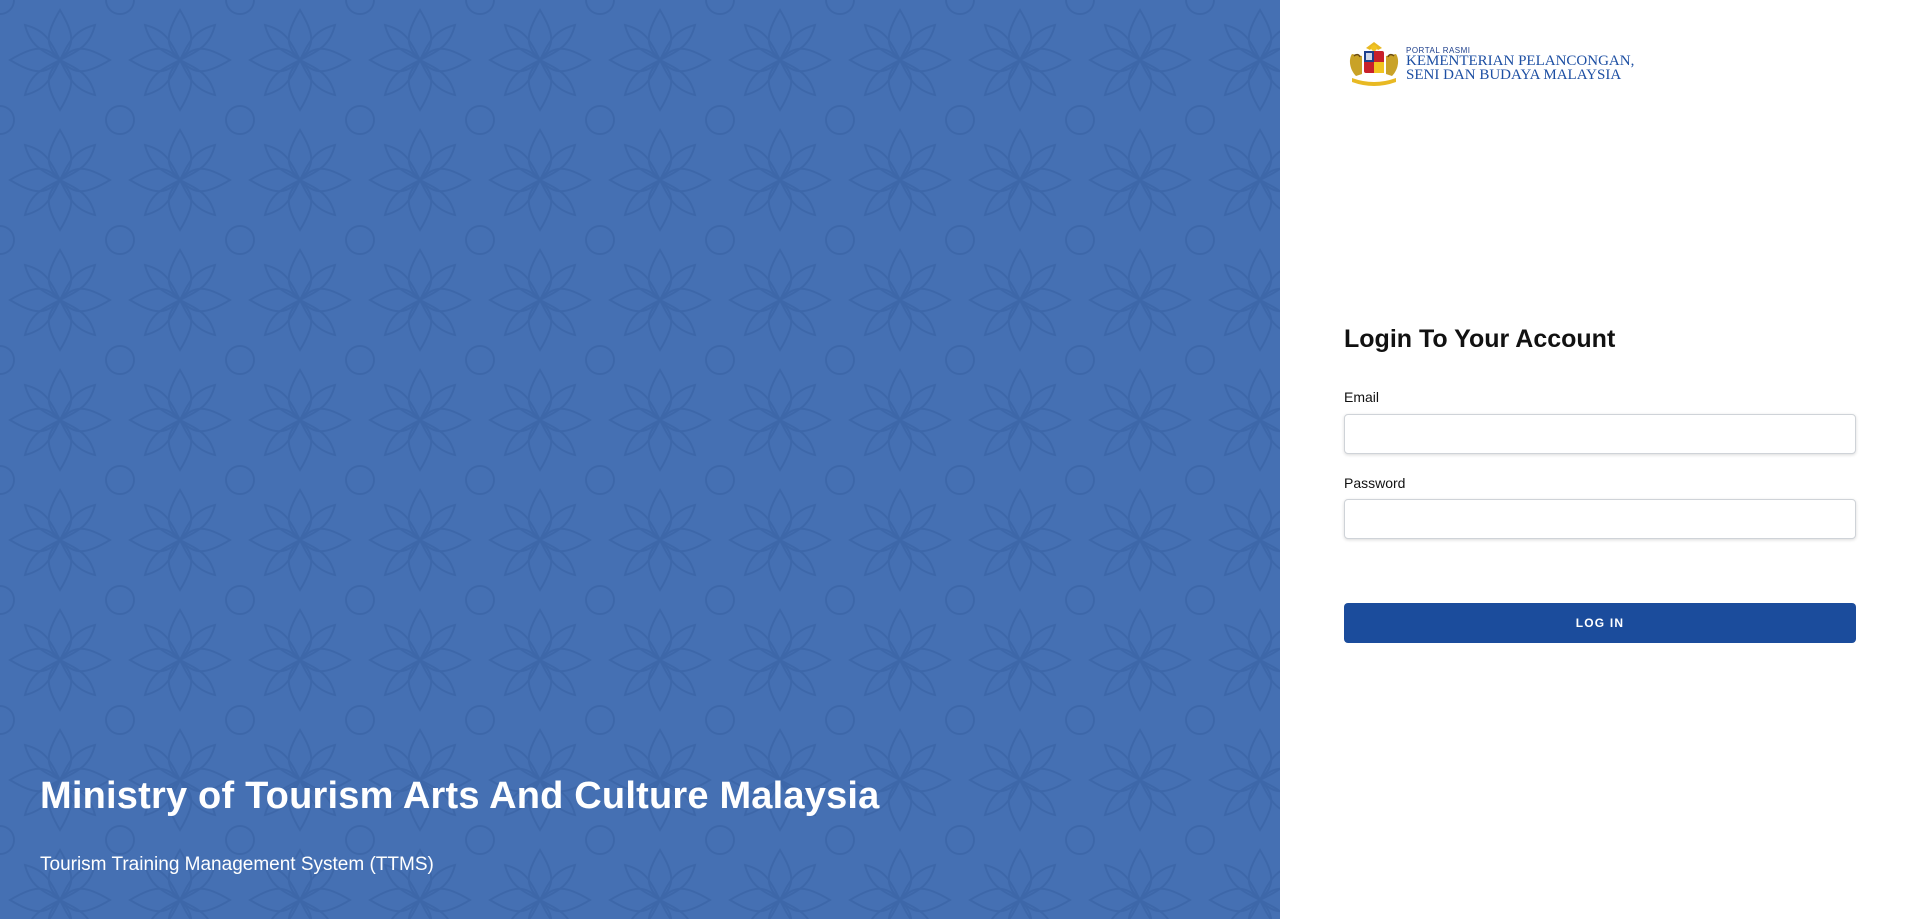  I want to click on email-label: Email, so click(1362, 397).